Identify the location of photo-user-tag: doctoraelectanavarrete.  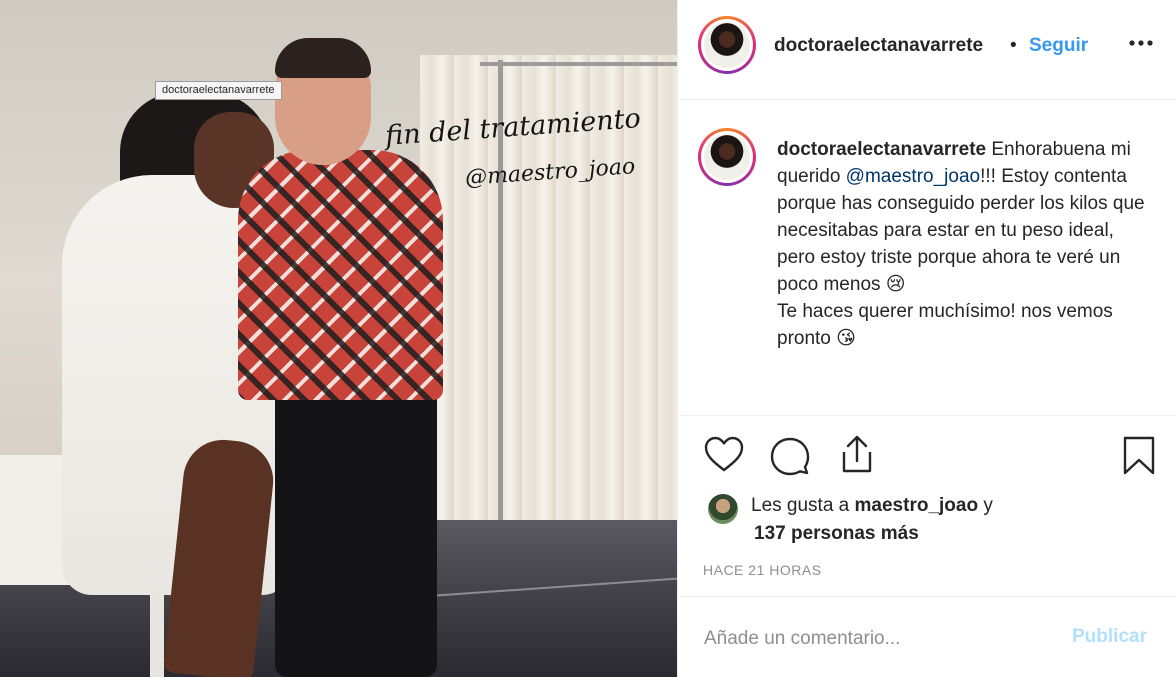
(218, 90).